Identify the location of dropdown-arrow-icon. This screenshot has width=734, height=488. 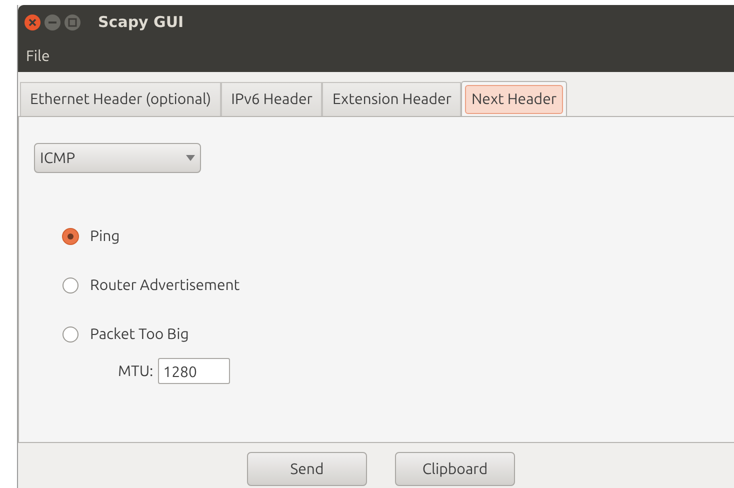
(190, 158).